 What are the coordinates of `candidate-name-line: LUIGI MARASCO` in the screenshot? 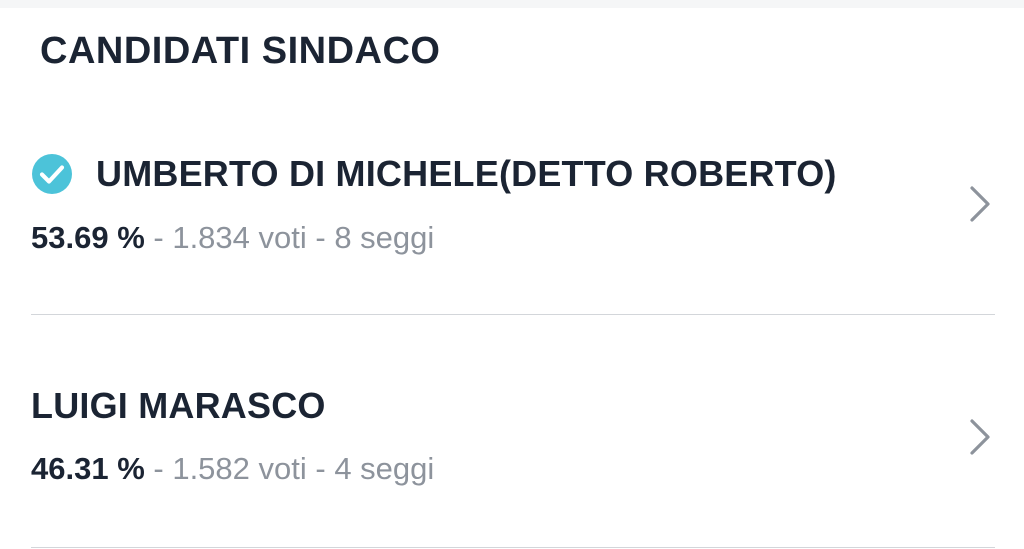 It's located at (178, 406).